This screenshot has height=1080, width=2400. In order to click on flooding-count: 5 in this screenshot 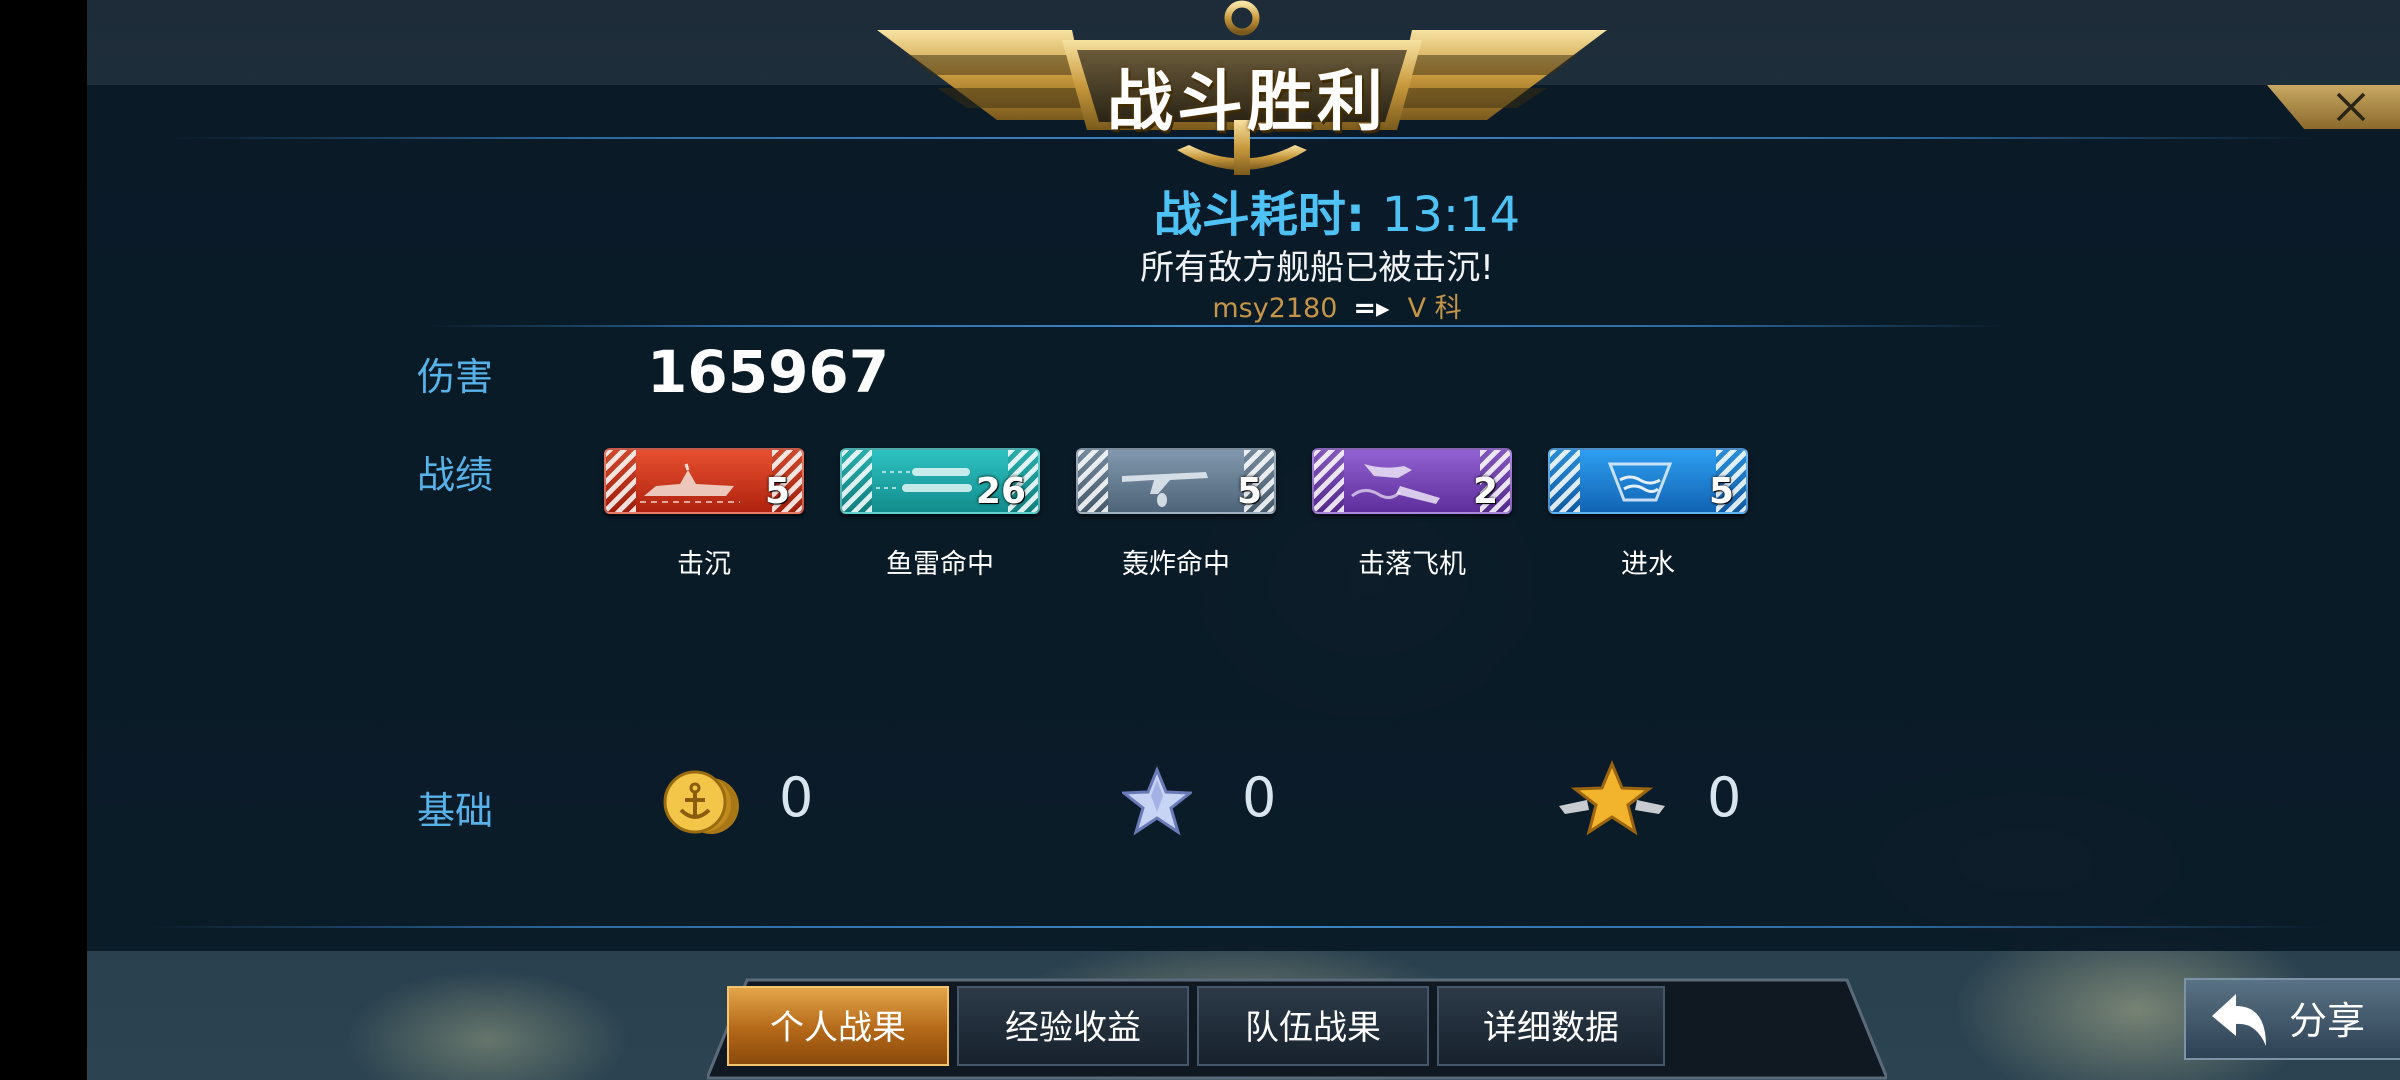, I will do `click(1721, 491)`.